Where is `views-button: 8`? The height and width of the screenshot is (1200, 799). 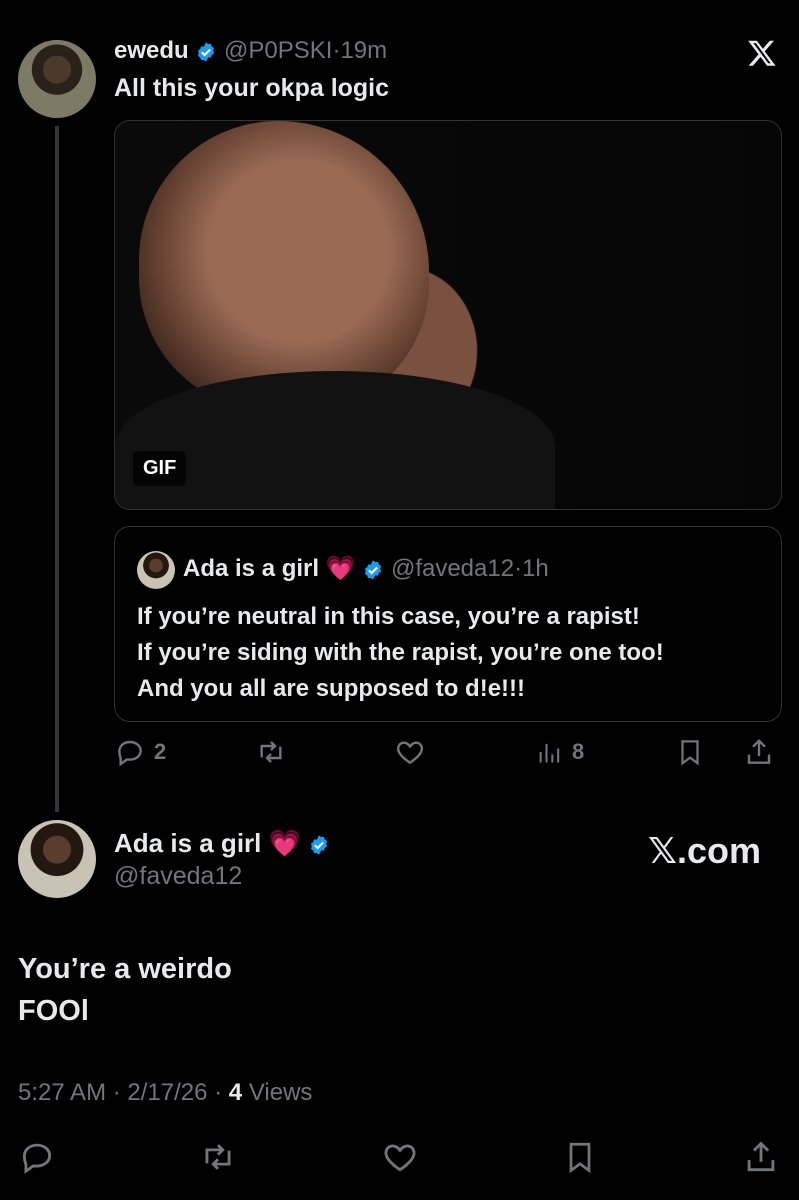 views-button: 8 is located at coordinates (560, 752).